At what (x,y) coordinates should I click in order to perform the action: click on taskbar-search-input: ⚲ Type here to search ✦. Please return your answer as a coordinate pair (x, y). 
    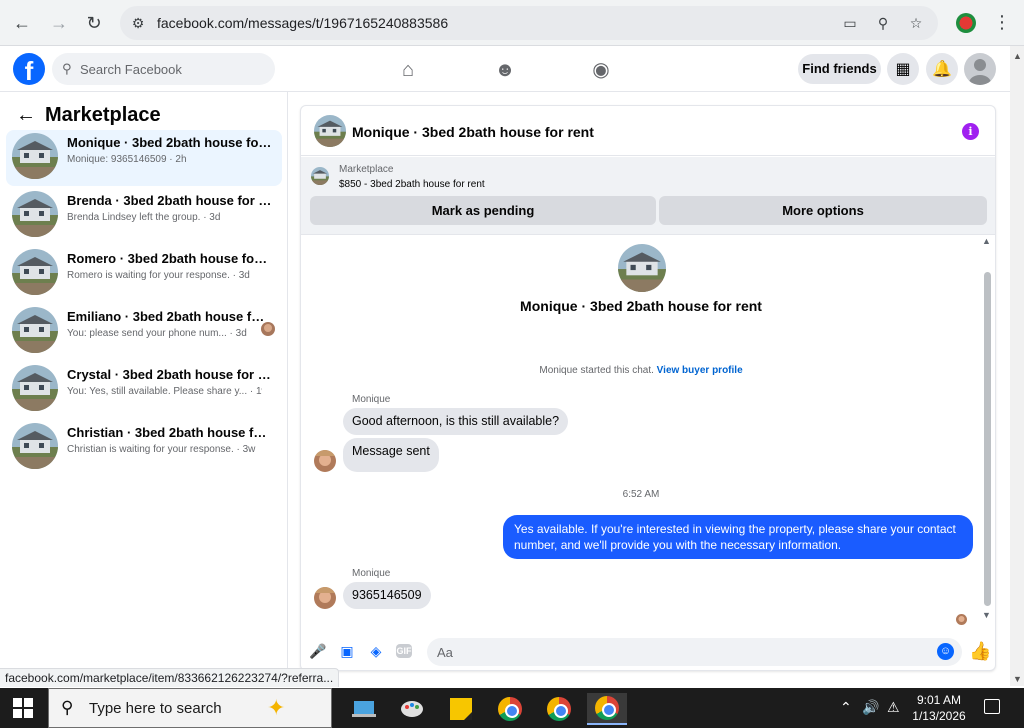
    Looking at the image, I should click on (190, 708).